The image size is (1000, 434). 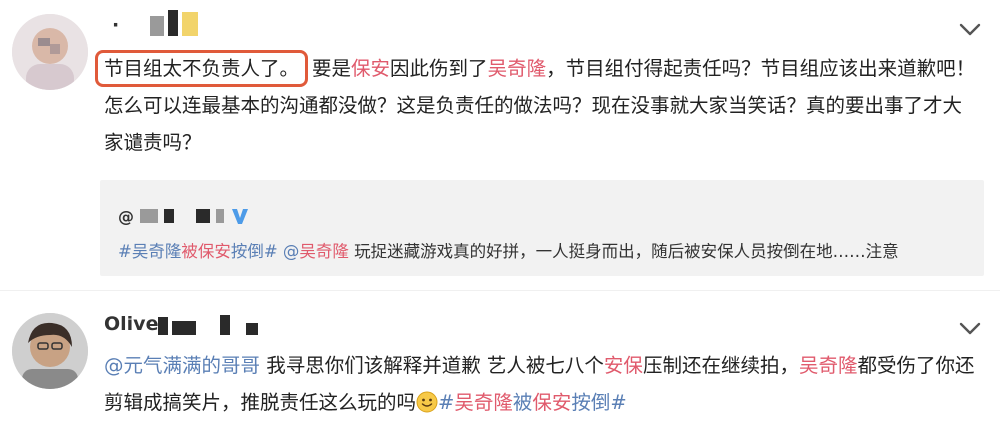 What do you see at coordinates (202, 68) in the screenshot?
I see `highlighted-phrase: 节目组太不负责人了。` at bounding box center [202, 68].